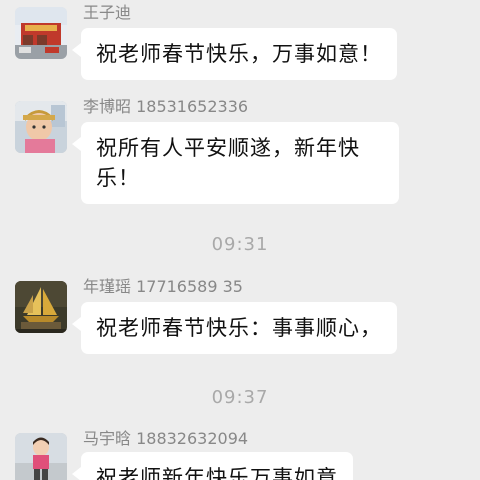 The height and width of the screenshot is (480, 480). What do you see at coordinates (166, 106) in the screenshot?
I see `sender-name: 李博昭 18531652336` at bounding box center [166, 106].